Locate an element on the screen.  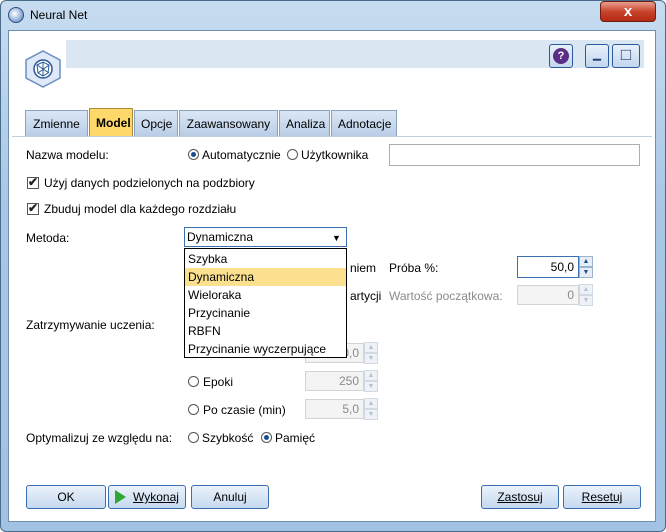
sampling-partial-label-2: artycji is located at coordinates (366, 296).